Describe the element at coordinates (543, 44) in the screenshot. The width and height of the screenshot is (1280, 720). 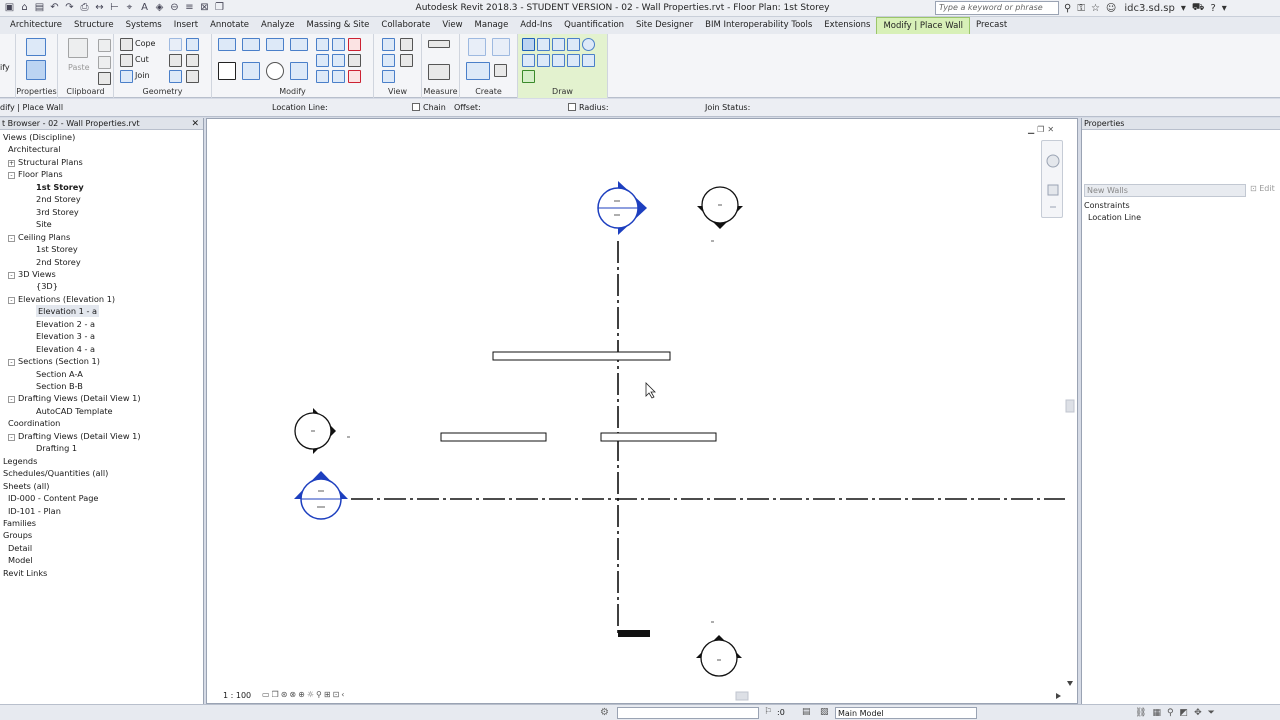
I see `rectangle-tool-icon` at that location.